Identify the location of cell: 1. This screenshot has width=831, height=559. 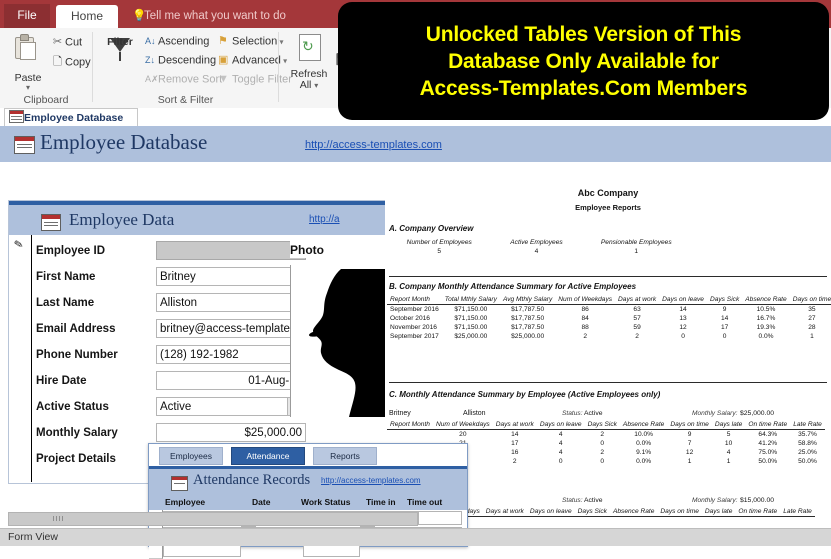
(689, 461).